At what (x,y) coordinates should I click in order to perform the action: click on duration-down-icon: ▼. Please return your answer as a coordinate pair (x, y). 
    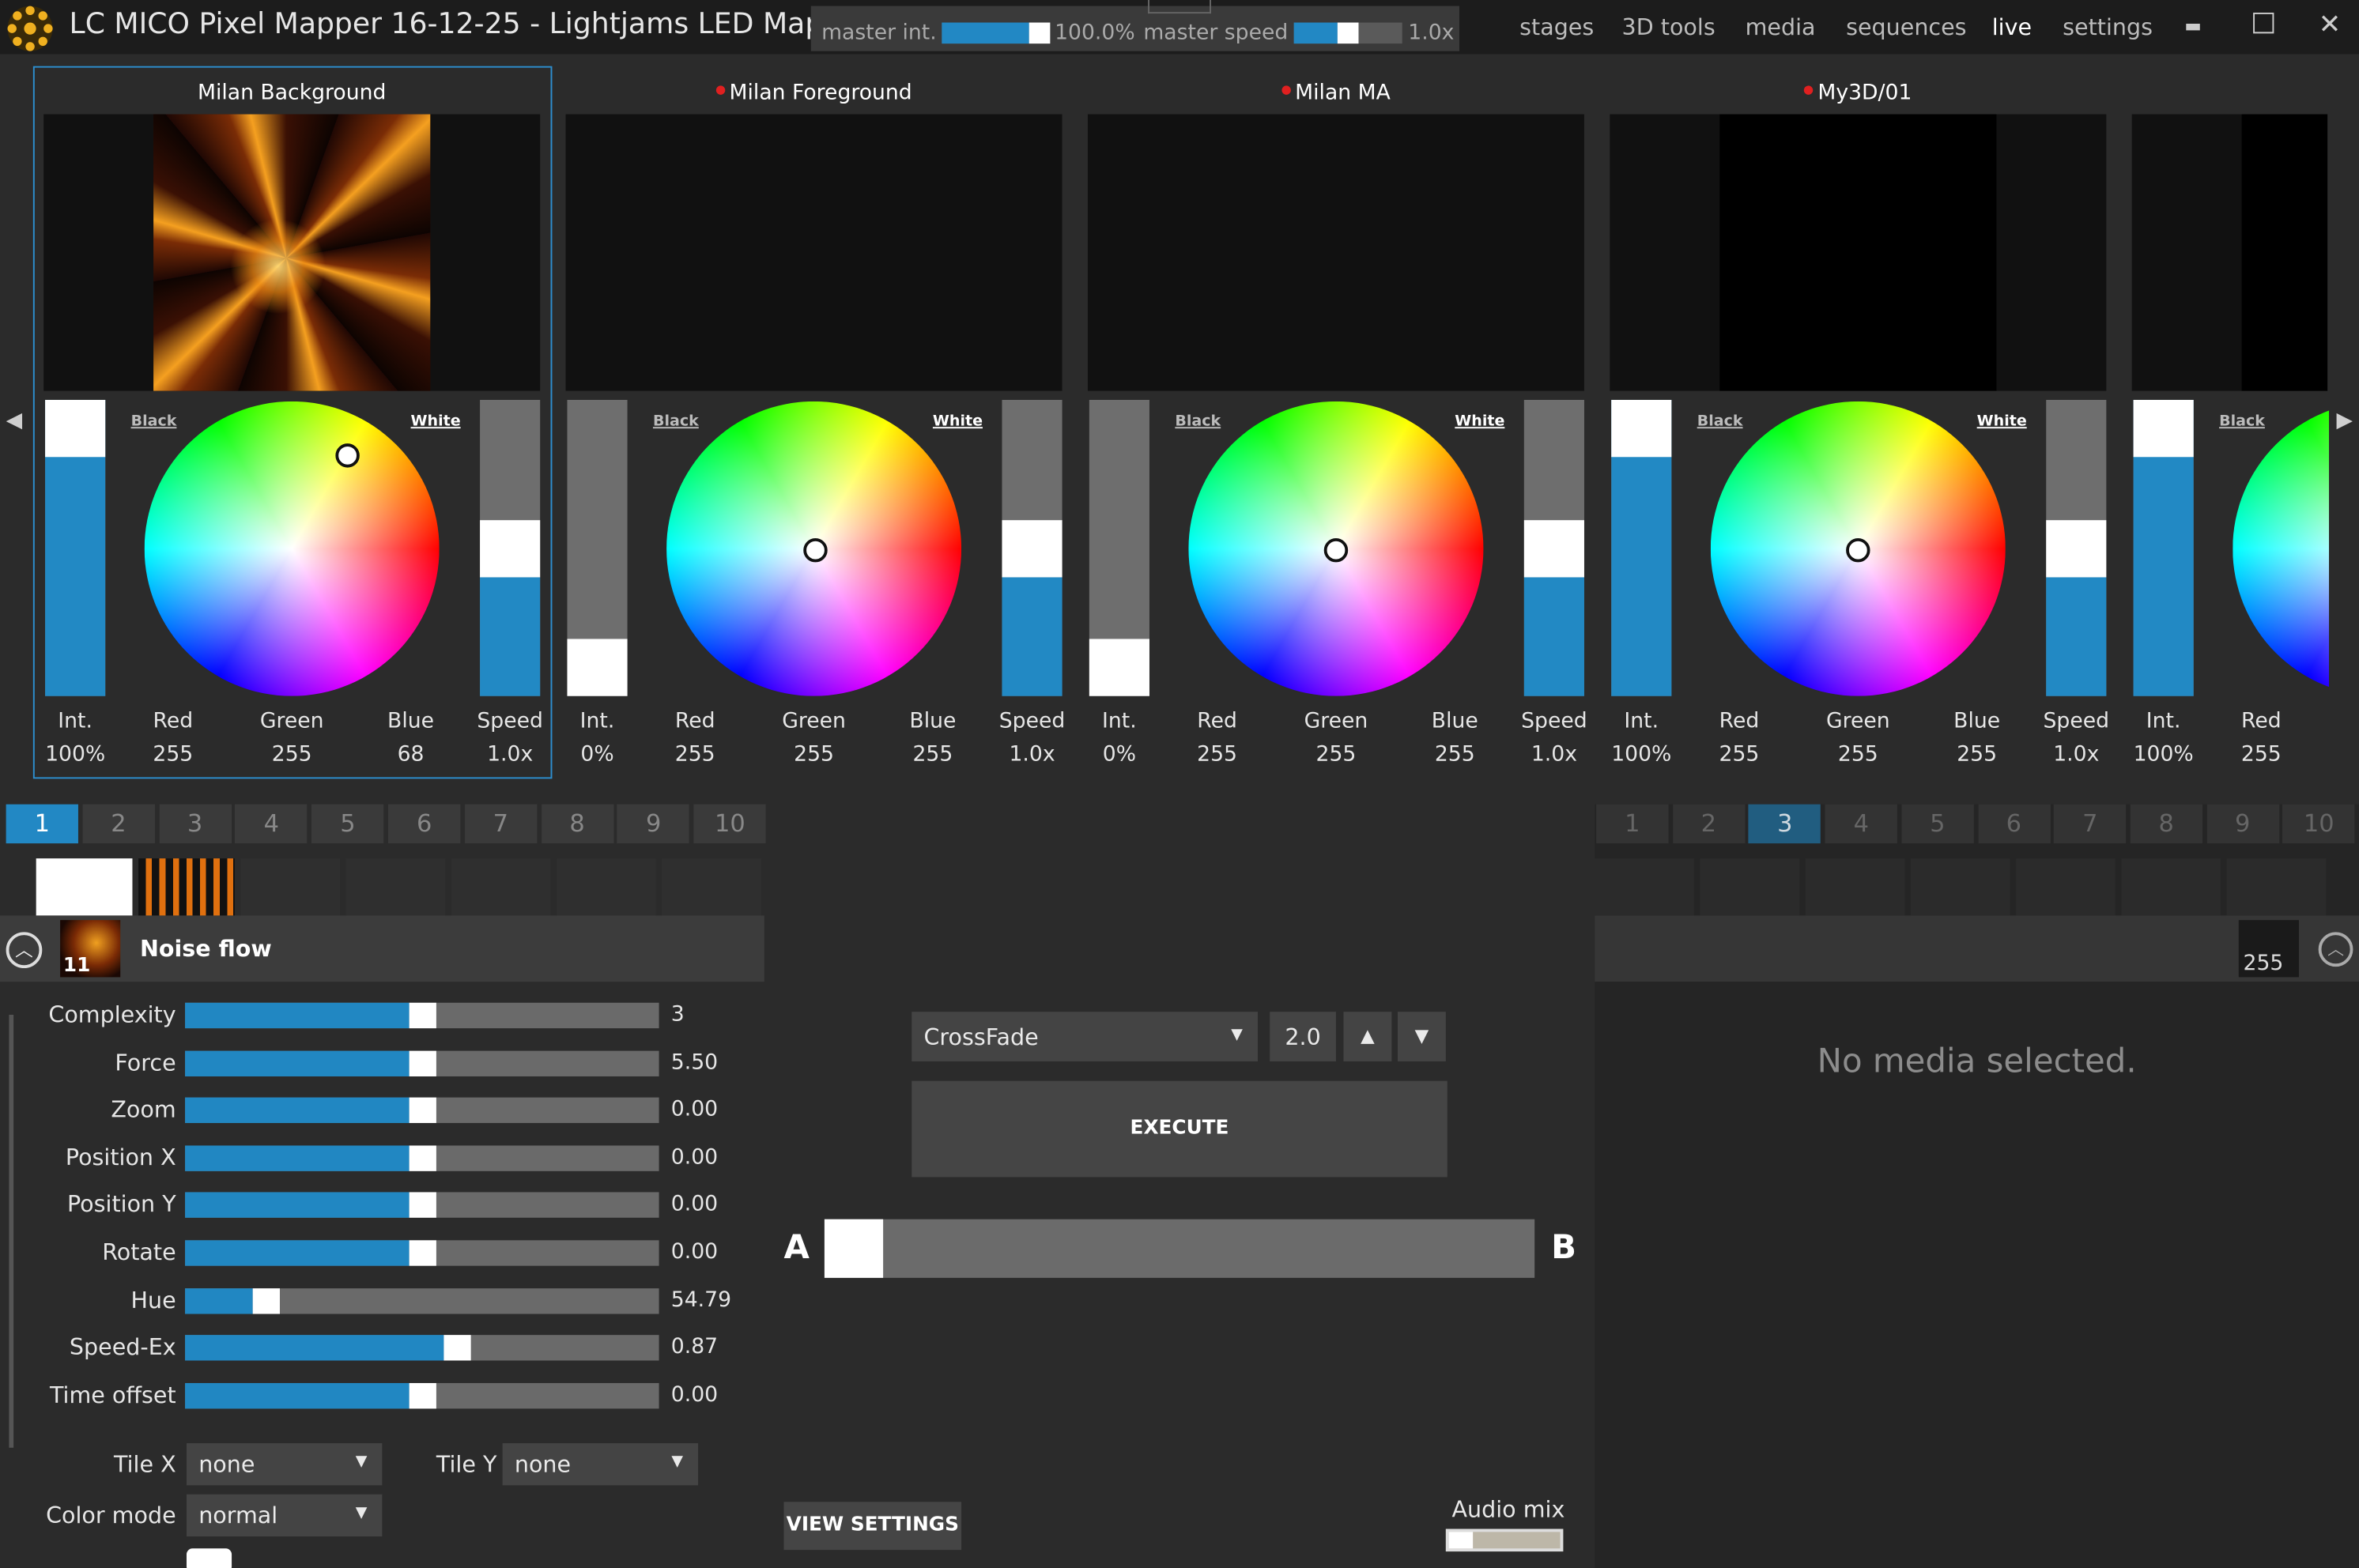
    Looking at the image, I should click on (1421, 1036).